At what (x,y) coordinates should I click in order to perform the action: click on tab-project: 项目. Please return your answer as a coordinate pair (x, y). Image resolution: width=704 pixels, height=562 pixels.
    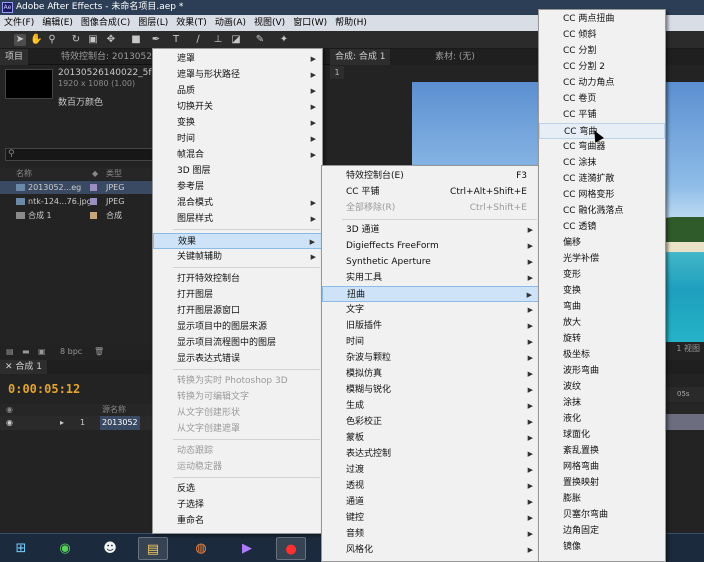
    Looking at the image, I should click on (14, 57).